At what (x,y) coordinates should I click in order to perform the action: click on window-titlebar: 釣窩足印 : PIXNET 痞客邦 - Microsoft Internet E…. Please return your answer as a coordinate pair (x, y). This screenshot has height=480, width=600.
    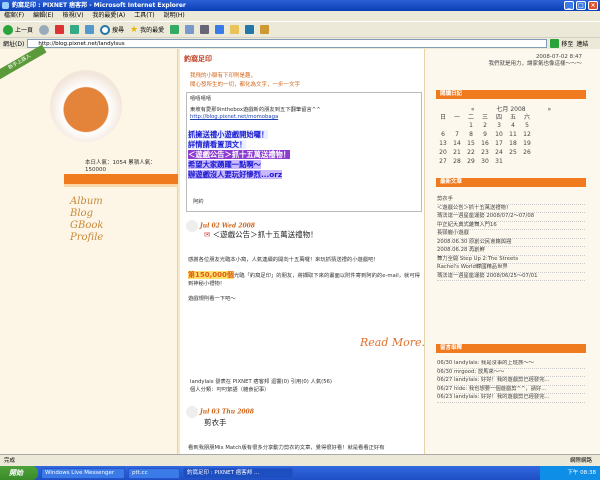
    Looking at the image, I should click on (300, 5).